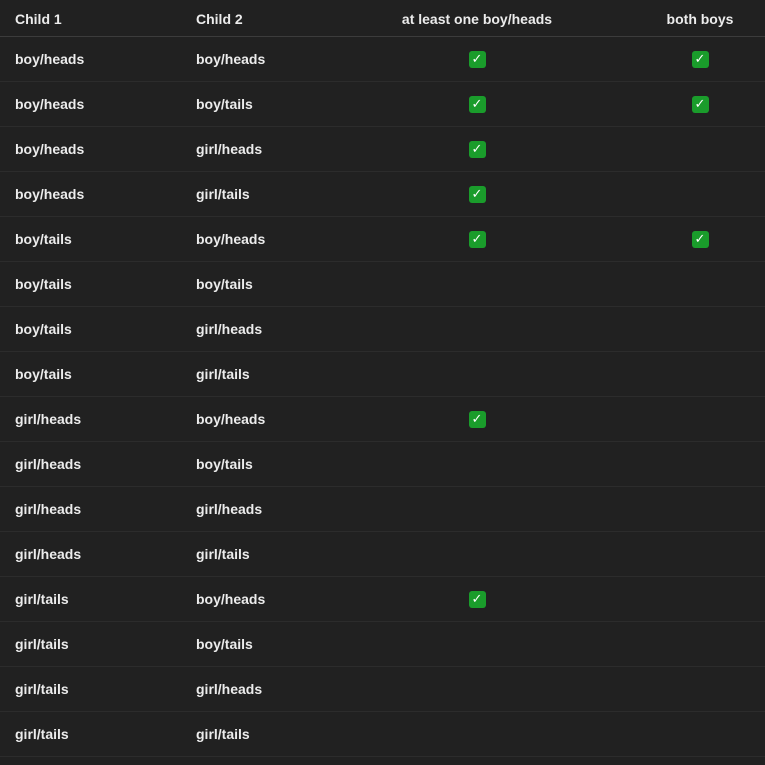 The height and width of the screenshot is (765, 765). What do you see at coordinates (700, 19) in the screenshot?
I see `header-both-boys: both boys` at bounding box center [700, 19].